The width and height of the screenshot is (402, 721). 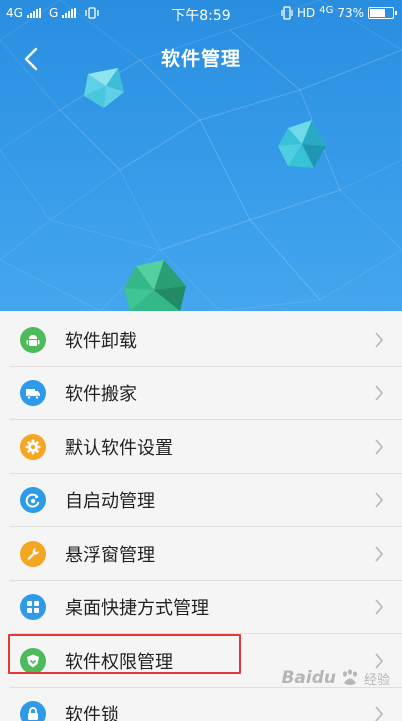 What do you see at coordinates (201, 554) in the screenshot?
I see `menu-item-floating-window: 悬浮窗管理` at bounding box center [201, 554].